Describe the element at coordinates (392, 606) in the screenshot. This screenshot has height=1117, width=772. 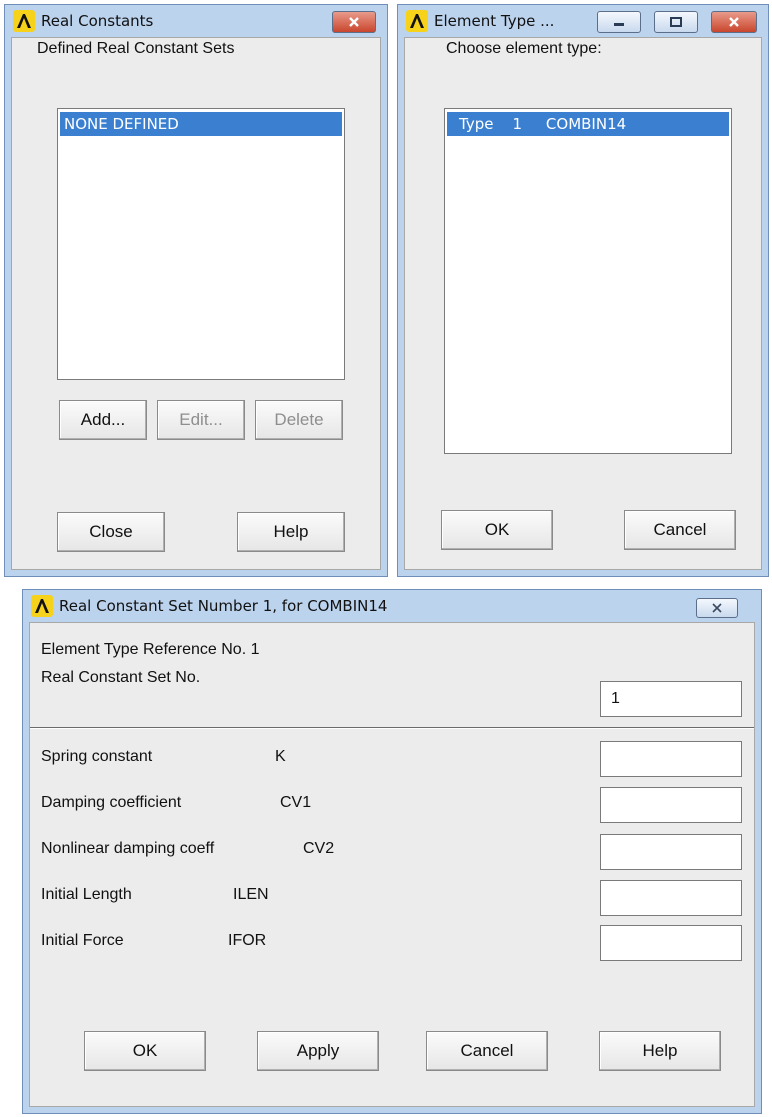
I see `real-constant-set-titlebar: Real Constant Set Number 1, for COMBIN14` at that location.